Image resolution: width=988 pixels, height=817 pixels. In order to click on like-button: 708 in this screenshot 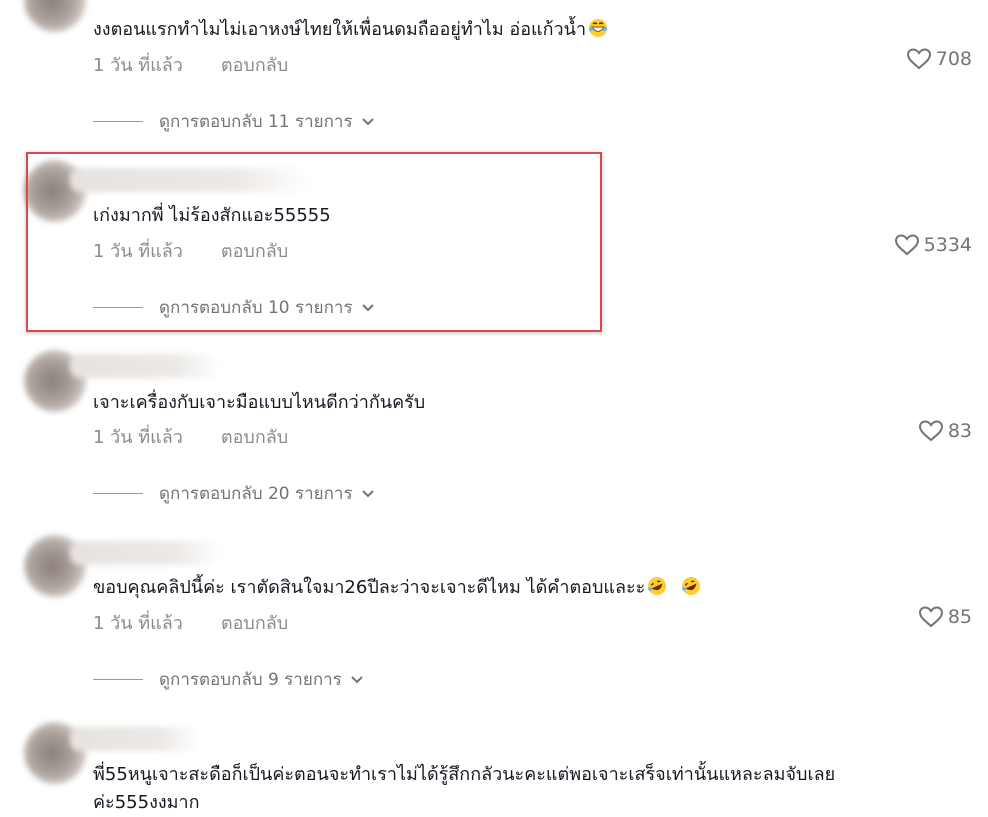, I will do `click(939, 59)`.